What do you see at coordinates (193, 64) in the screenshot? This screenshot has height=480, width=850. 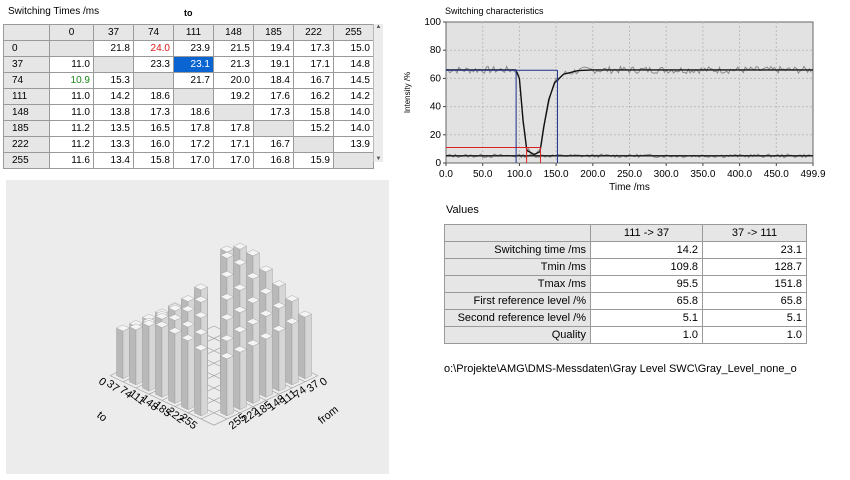 I see `time-cell: 23.1` at bounding box center [193, 64].